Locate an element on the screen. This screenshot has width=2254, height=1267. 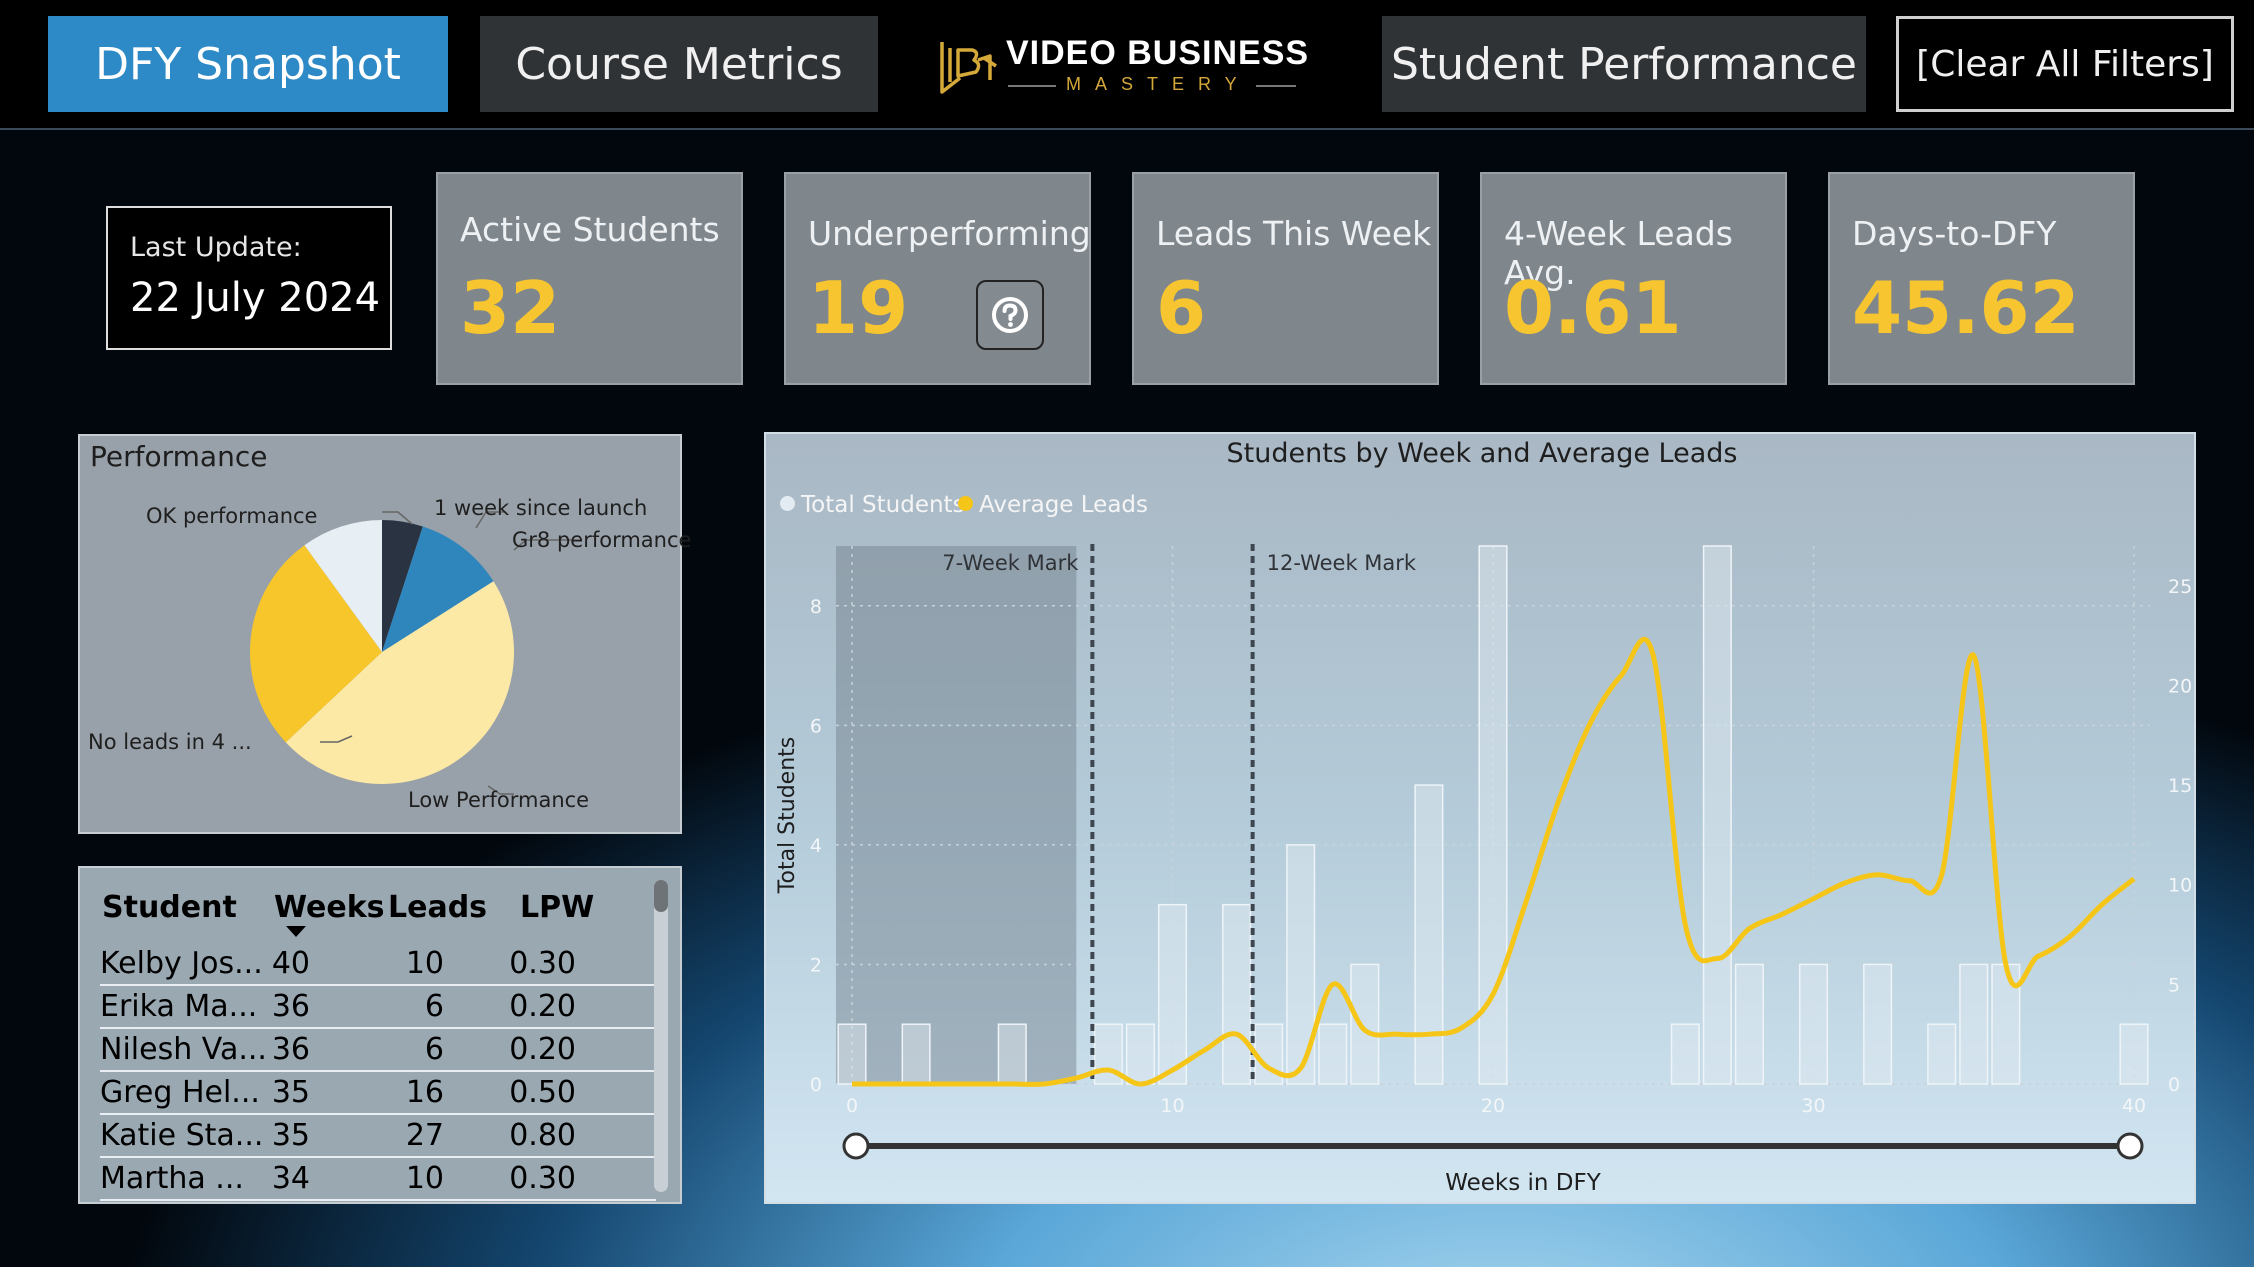
sort-descending-icon is located at coordinates (296, 931).